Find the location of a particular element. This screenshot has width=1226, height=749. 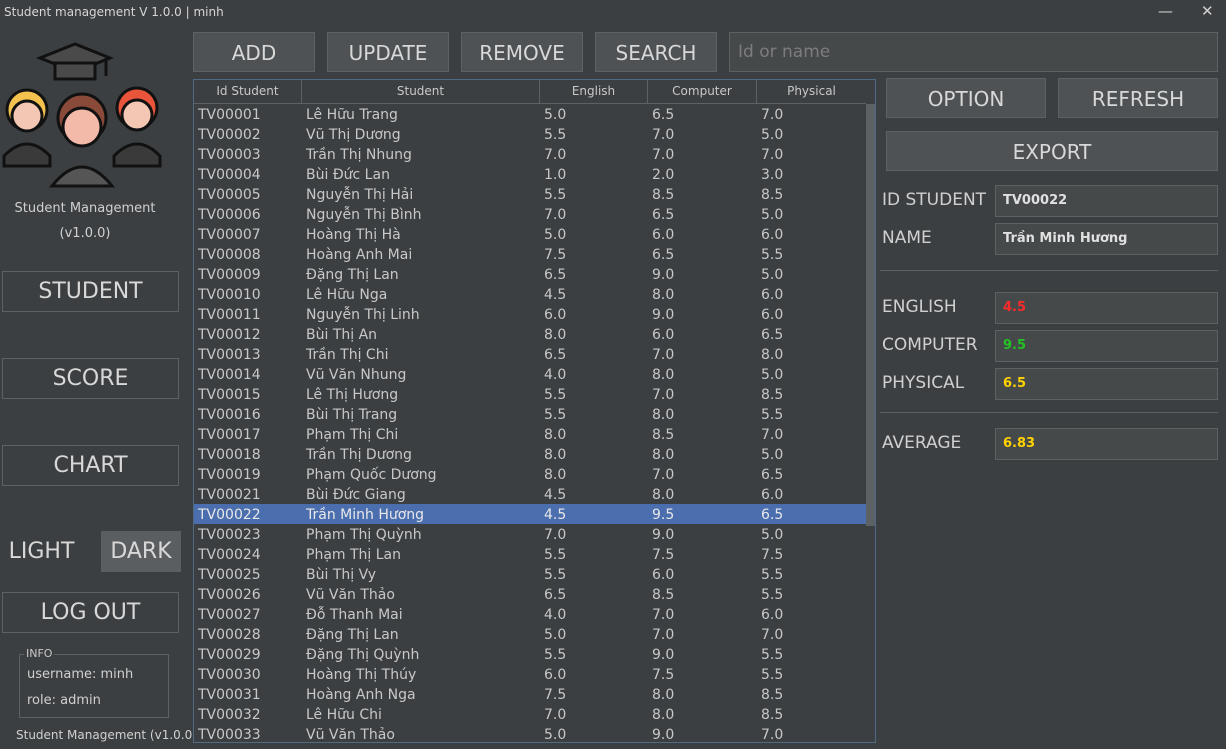

table-row: TV00018 Trần Thị Dương 8.0 8.0 5.0 is located at coordinates (530, 454).